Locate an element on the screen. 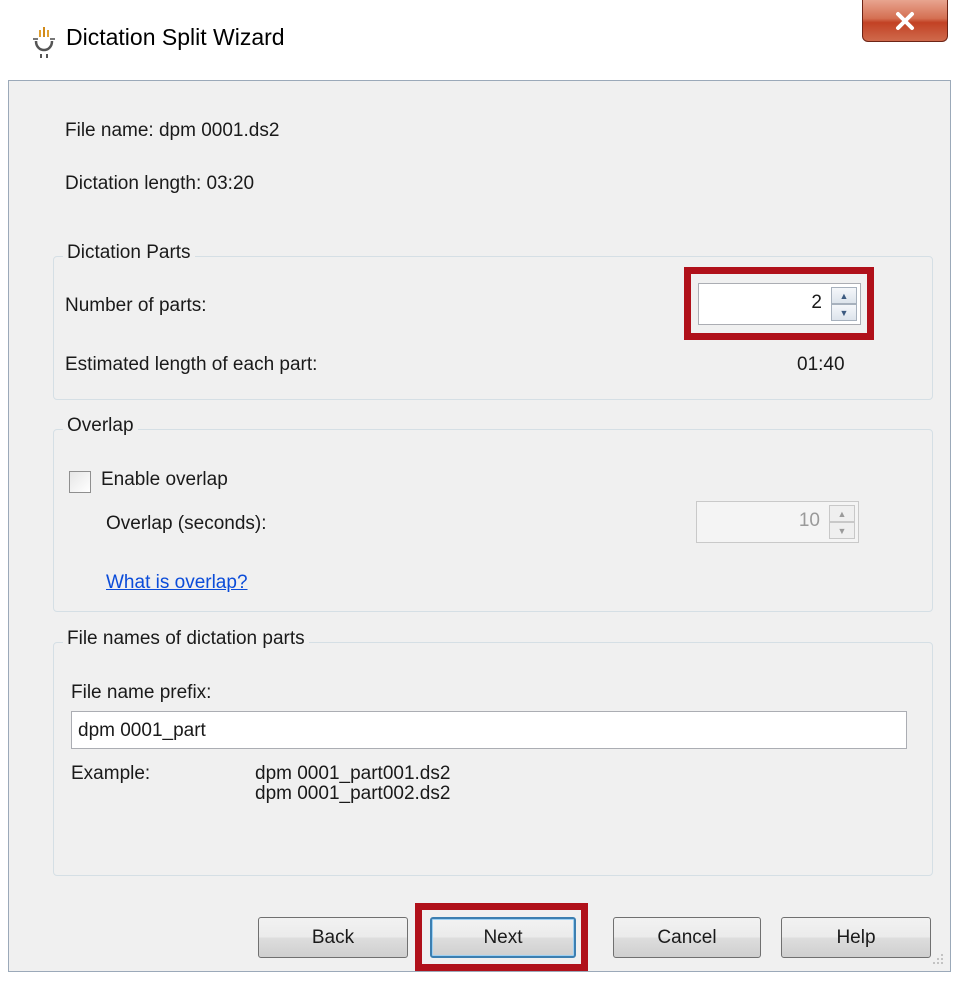 Image resolution: width=959 pixels, height=987 pixels. enable-overlap-checkbox is located at coordinates (80, 482).